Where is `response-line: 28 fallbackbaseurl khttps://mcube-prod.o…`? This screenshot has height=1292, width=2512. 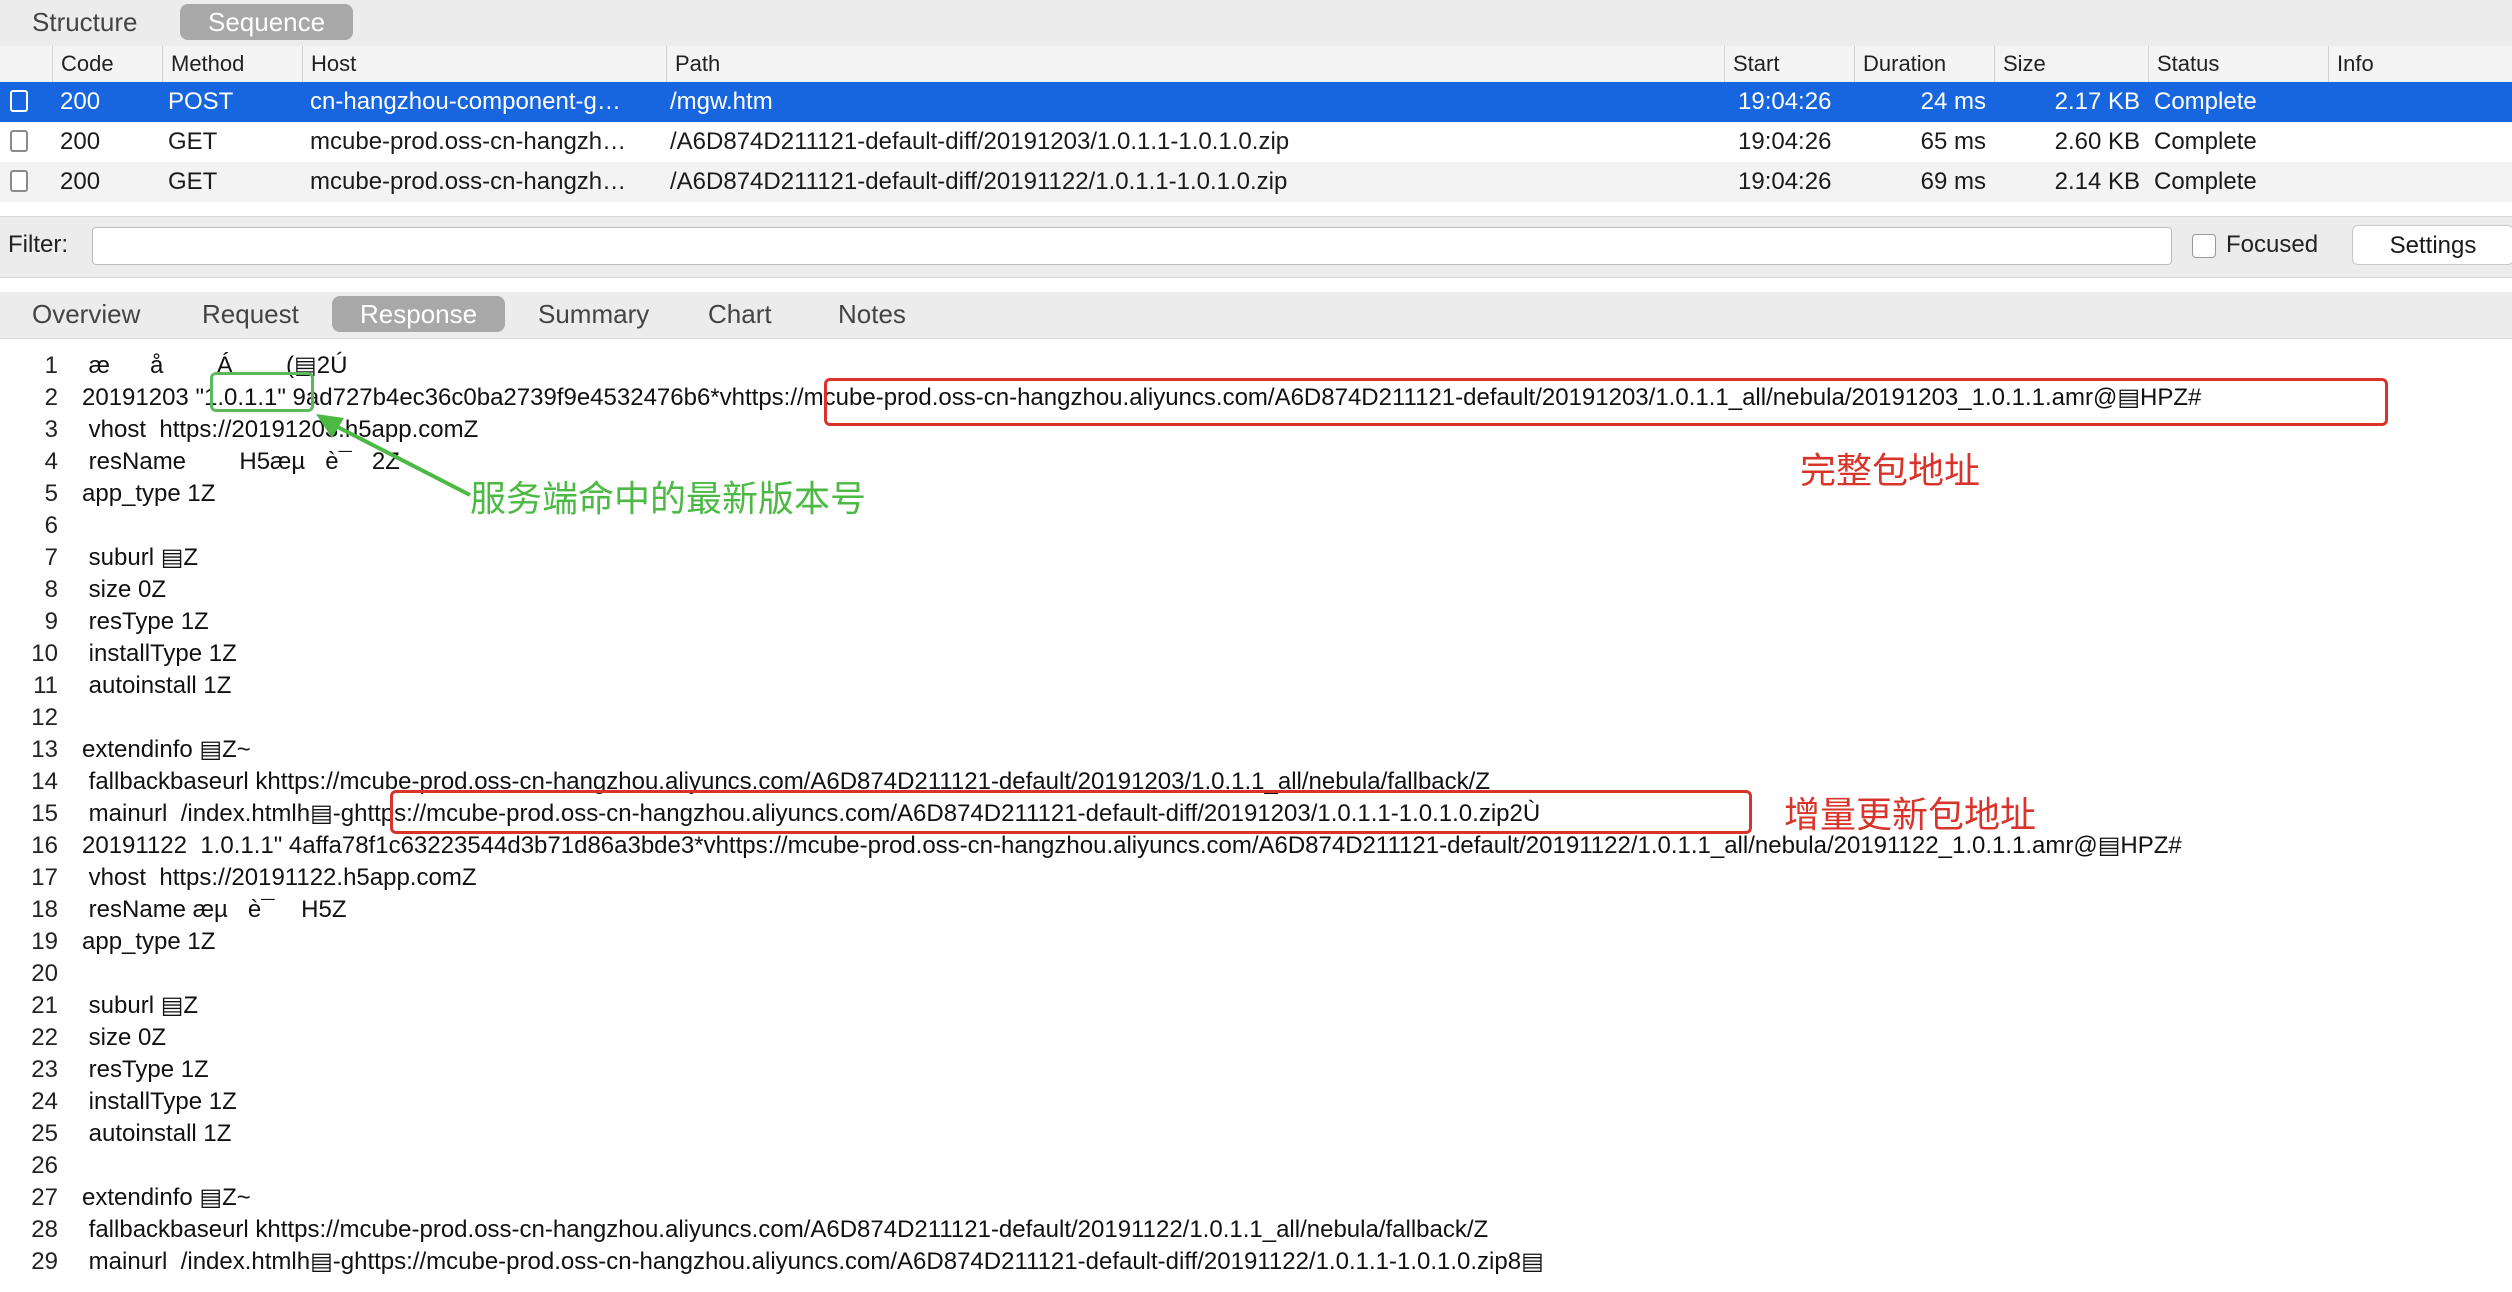
response-line: 28 fallbackbaseurl khttps://mcube-prod.o… is located at coordinates (1256, 1230).